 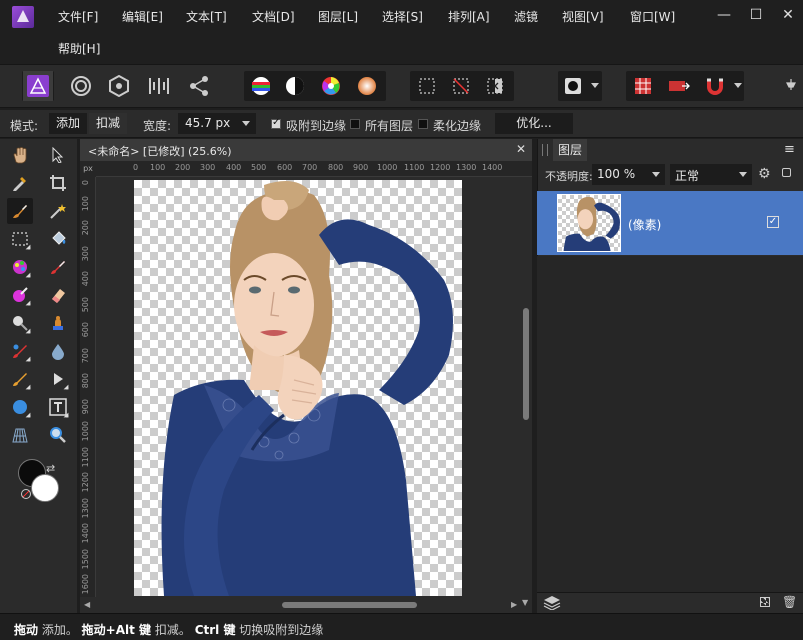 What do you see at coordinates (461, 86) in the screenshot?
I see `deselect-button` at bounding box center [461, 86].